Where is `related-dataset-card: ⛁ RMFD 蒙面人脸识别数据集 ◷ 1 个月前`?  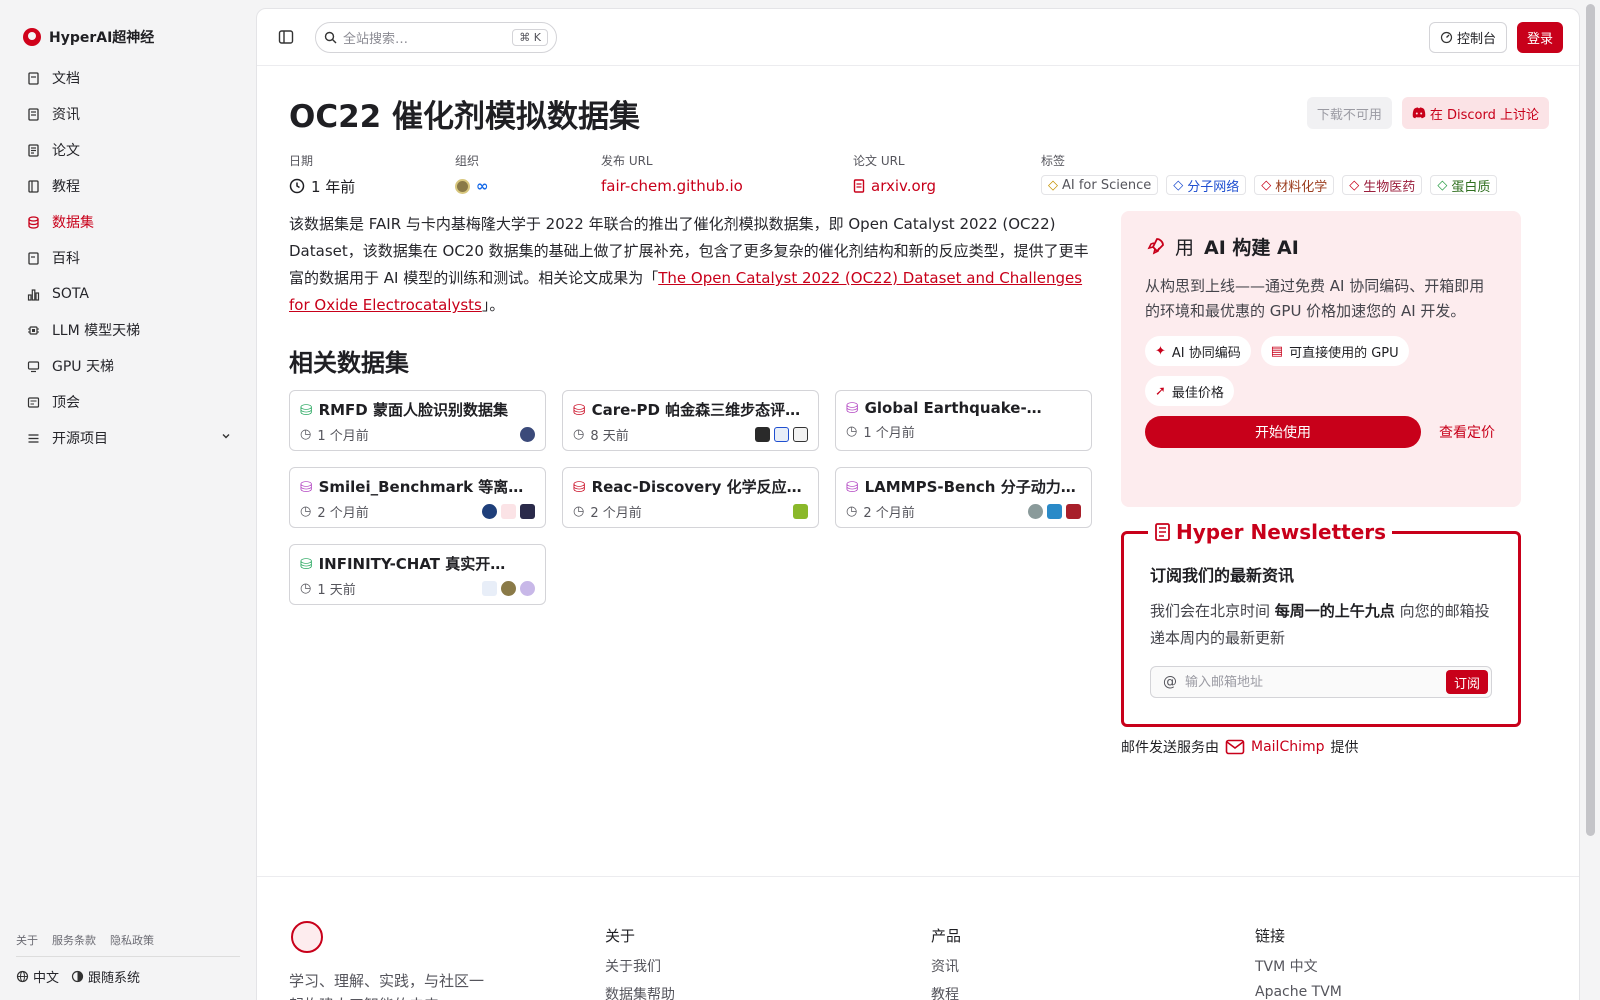
related-dataset-card: ⛁ RMFD 蒙面人脸识别数据集 ◷ 1 个月前 is located at coordinates (417, 420).